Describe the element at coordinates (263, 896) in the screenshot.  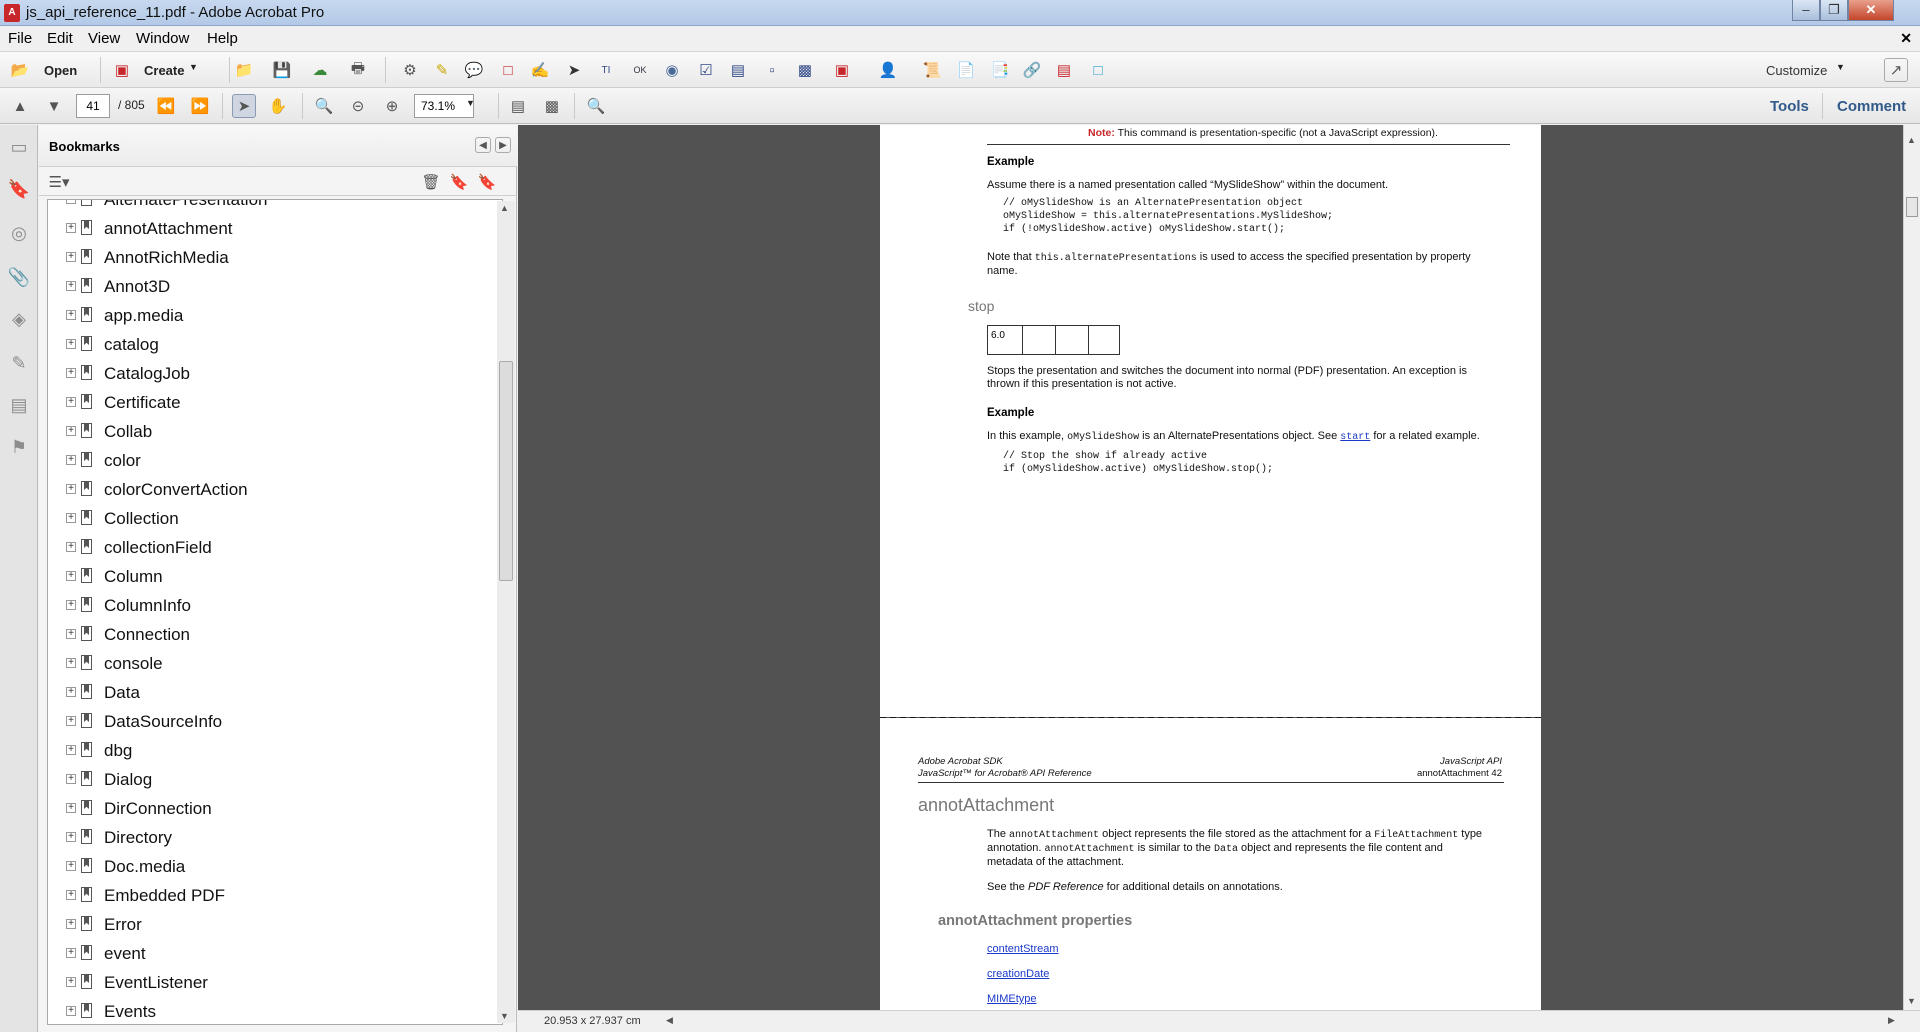
I see `bookmark-item: + Embedded PDF` at that location.